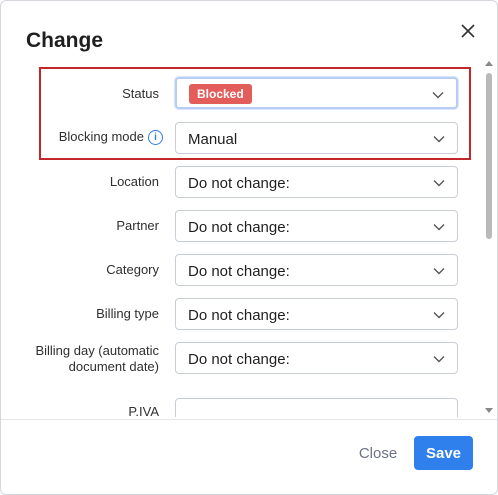 This screenshot has width=498, height=495. I want to click on category-row: Category Do not change:, so click(236, 271).